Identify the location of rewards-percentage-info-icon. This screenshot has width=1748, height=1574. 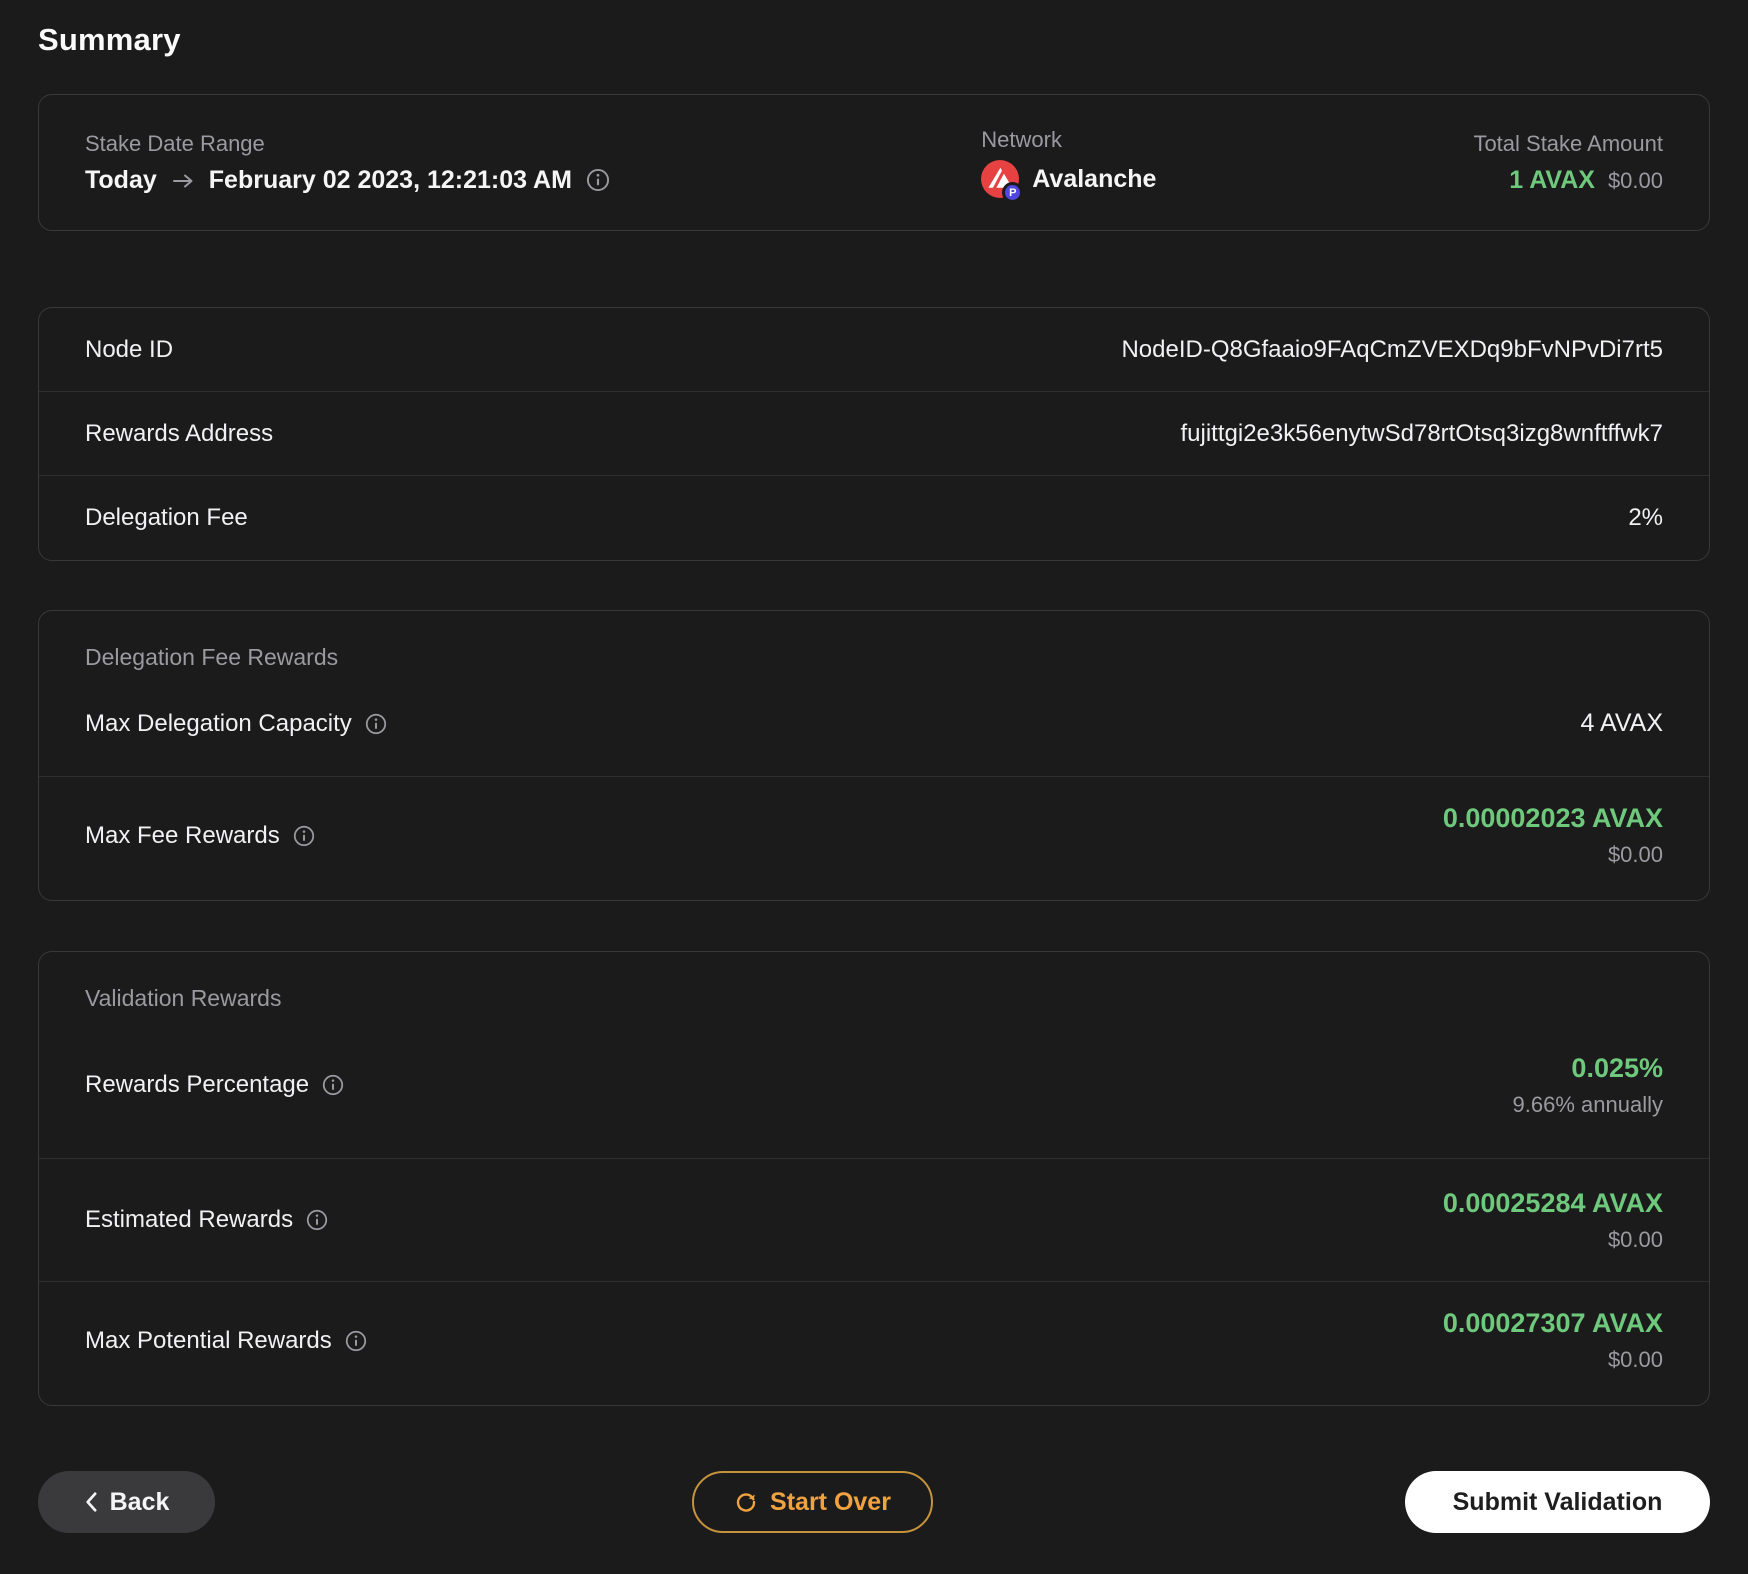
(333, 1085).